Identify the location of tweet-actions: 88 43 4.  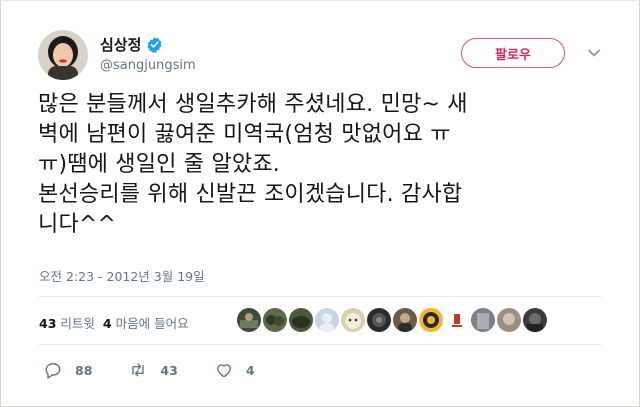
(167, 370).